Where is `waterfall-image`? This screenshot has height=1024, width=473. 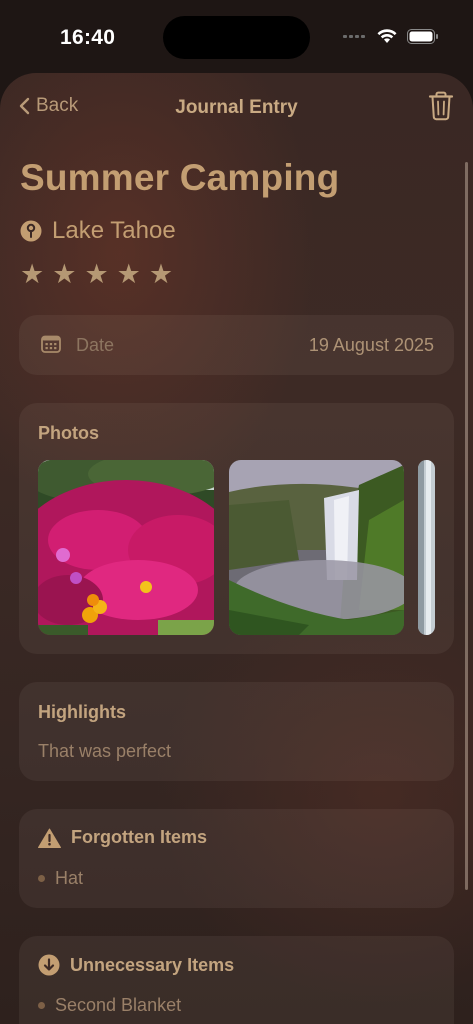
waterfall-image is located at coordinates (316, 547).